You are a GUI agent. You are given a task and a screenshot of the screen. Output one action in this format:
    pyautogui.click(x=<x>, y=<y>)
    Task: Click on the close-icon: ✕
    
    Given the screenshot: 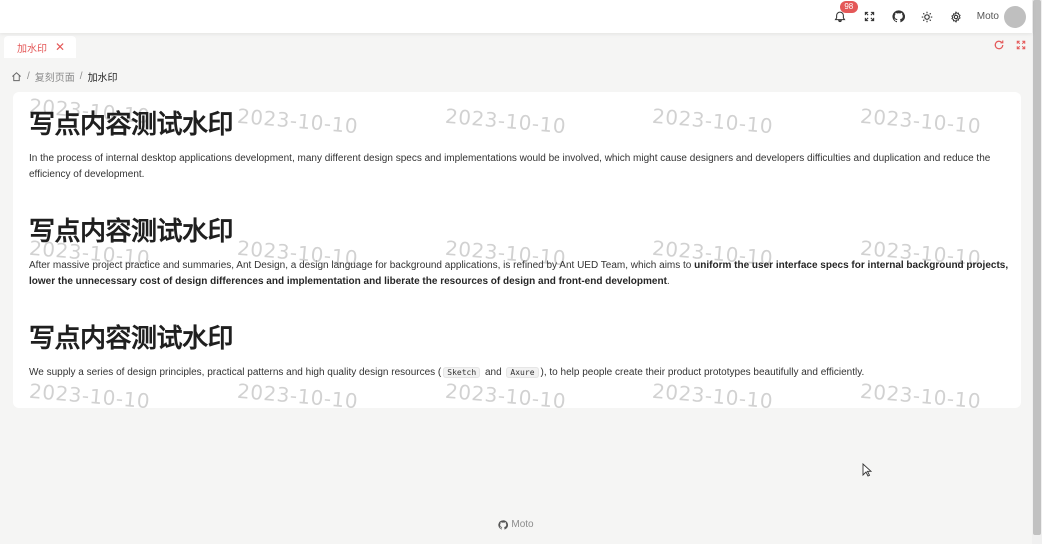 What is the action you would take?
    pyautogui.click(x=60, y=47)
    